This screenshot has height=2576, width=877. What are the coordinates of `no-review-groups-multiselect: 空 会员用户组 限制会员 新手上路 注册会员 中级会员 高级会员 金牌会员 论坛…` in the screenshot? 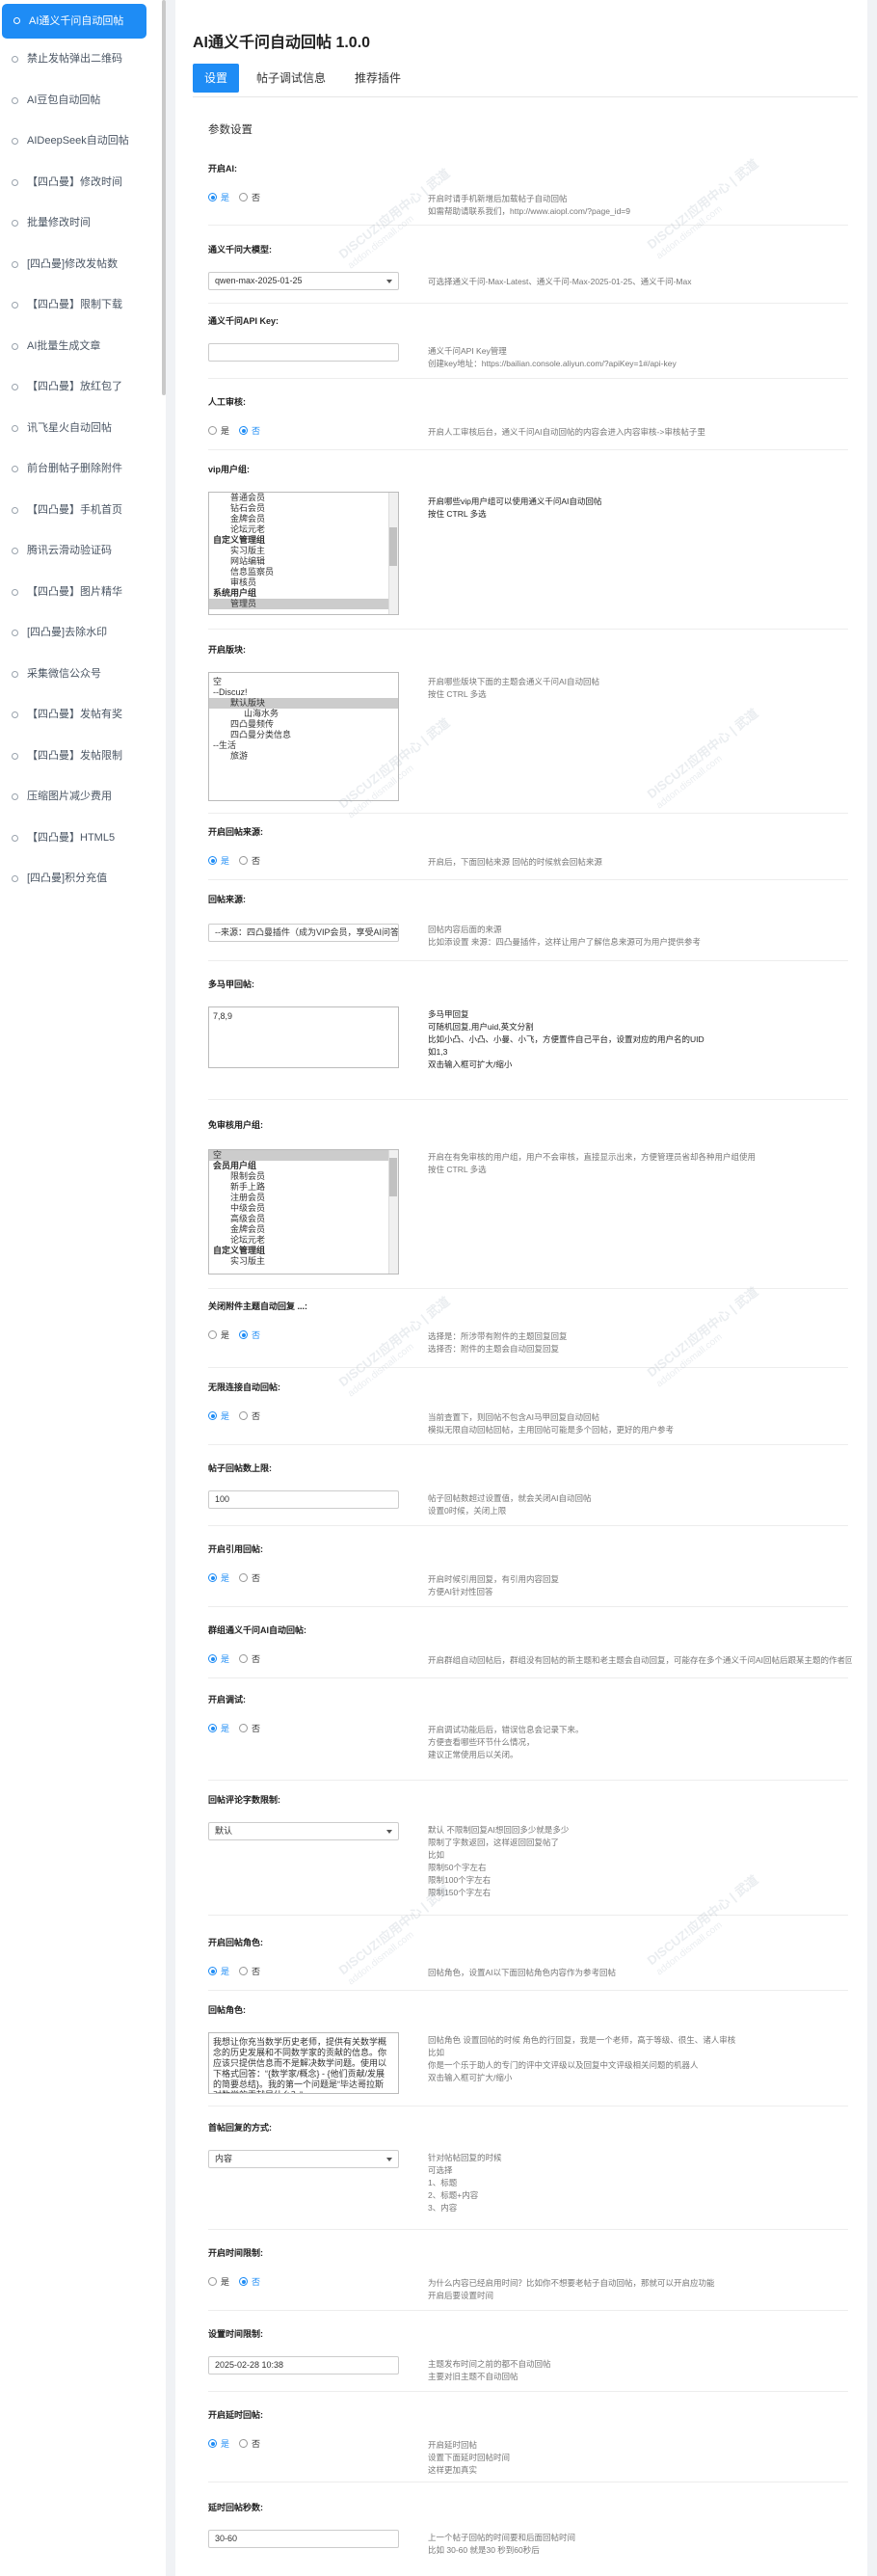 It's located at (303, 1212).